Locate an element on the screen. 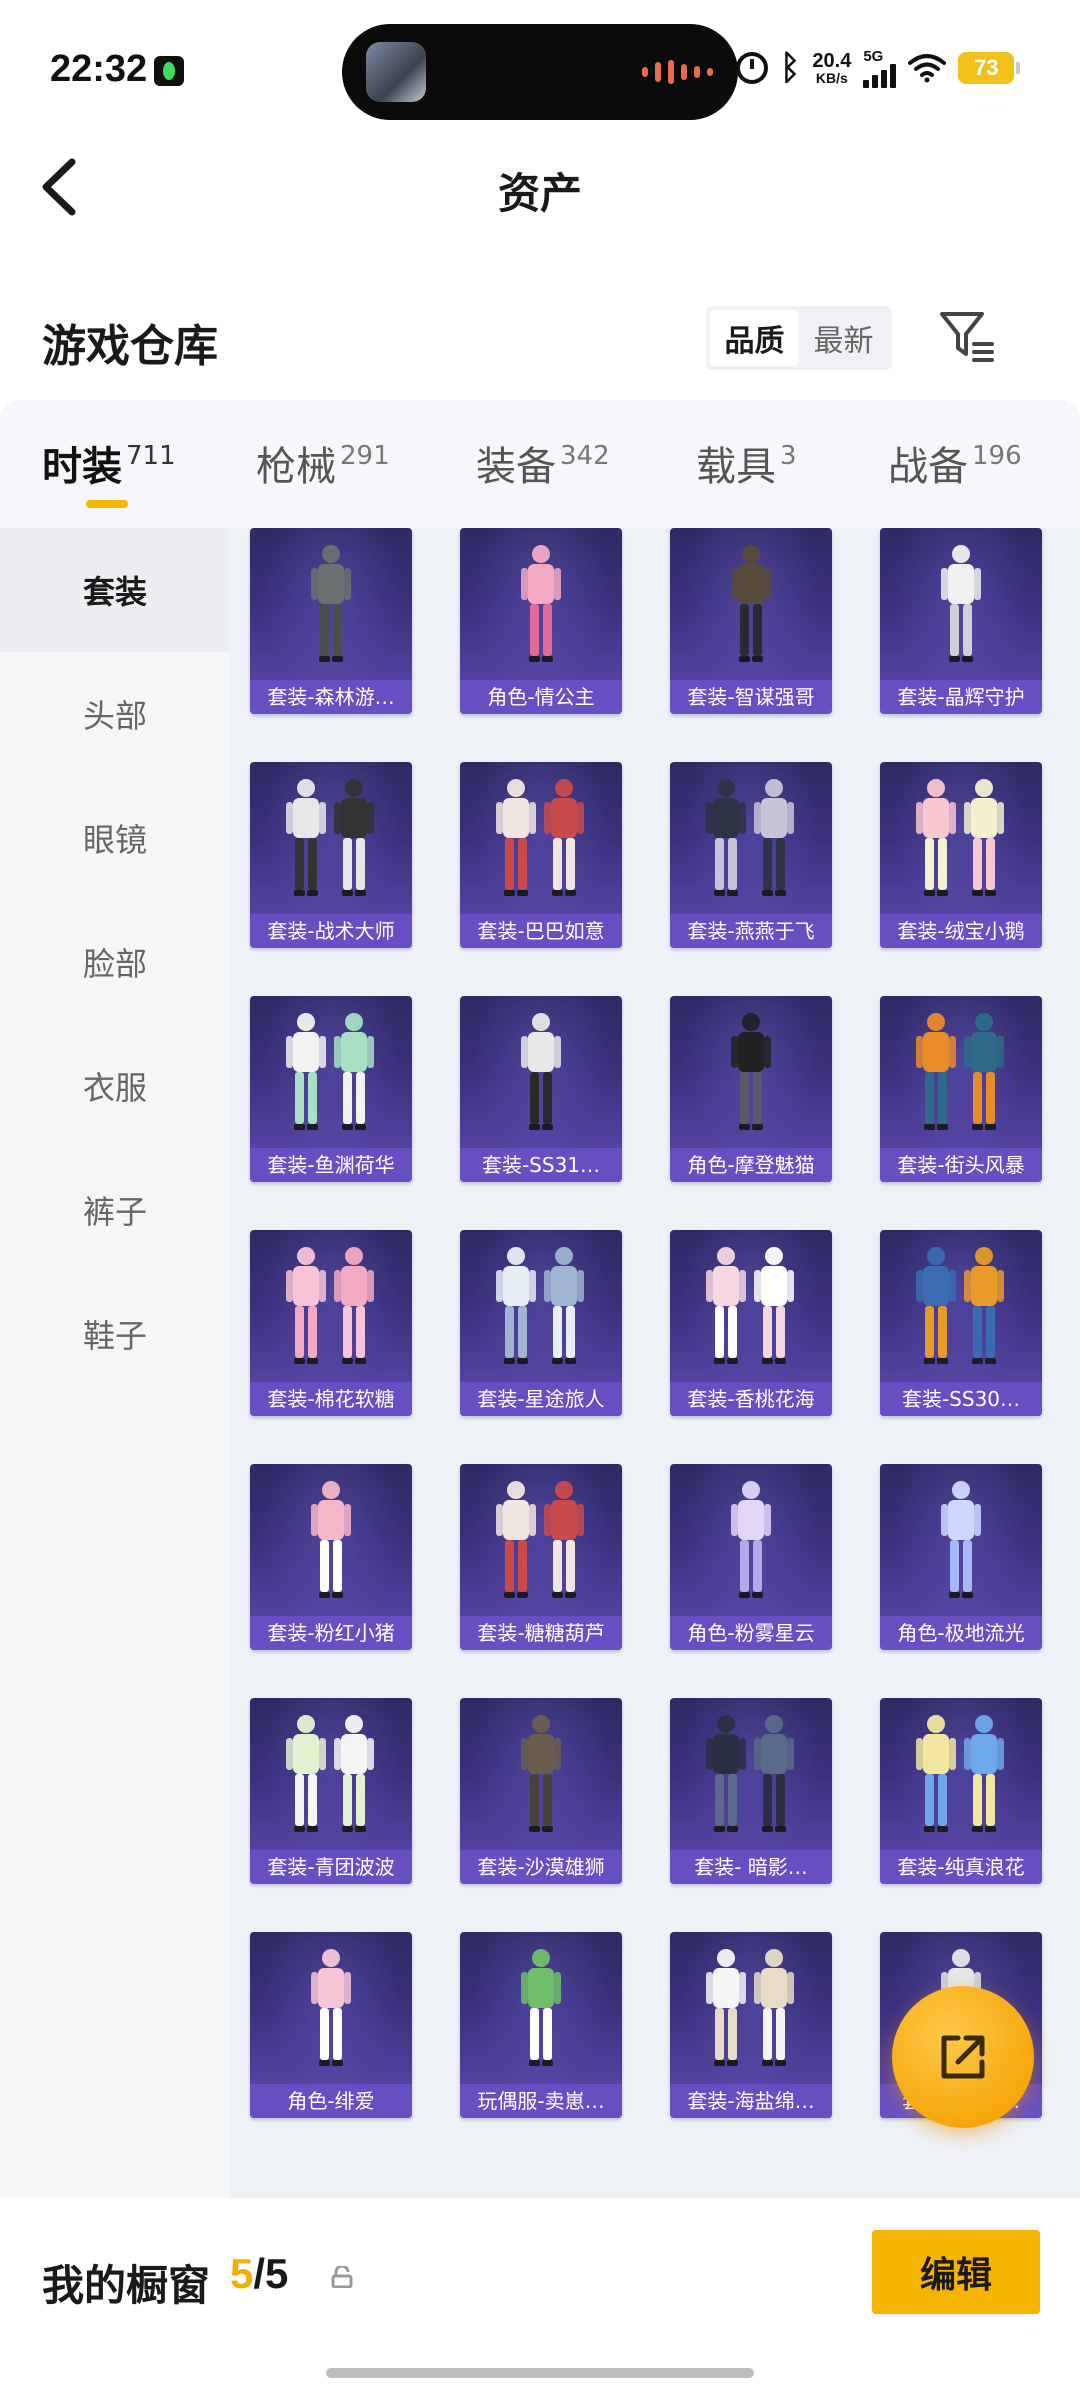  sort-toggle: 品质 最新 is located at coordinates (799, 338).